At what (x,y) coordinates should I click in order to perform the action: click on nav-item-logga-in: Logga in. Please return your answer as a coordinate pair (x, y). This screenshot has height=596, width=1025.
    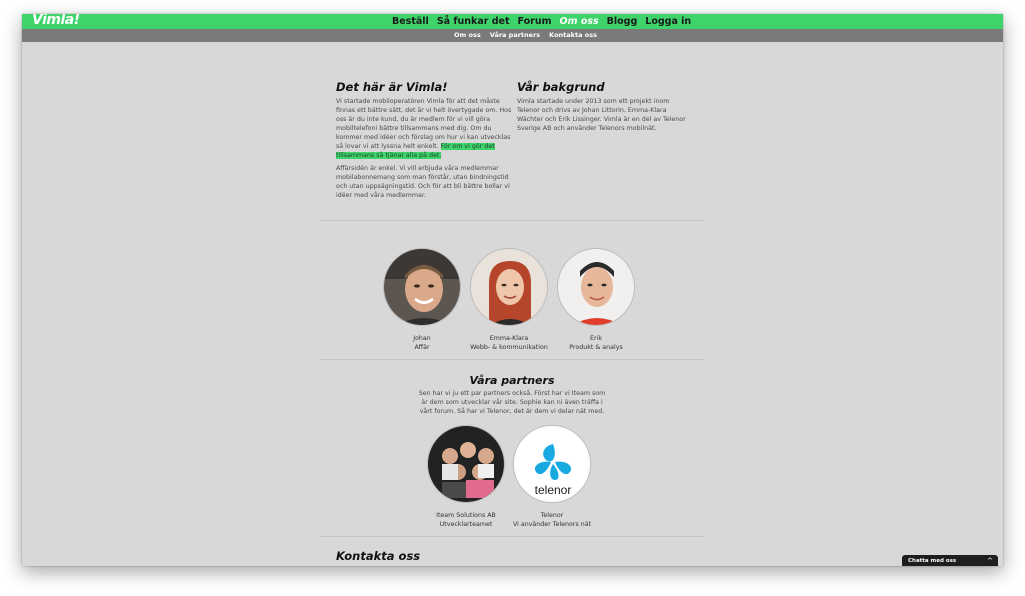
    Looking at the image, I should click on (668, 21).